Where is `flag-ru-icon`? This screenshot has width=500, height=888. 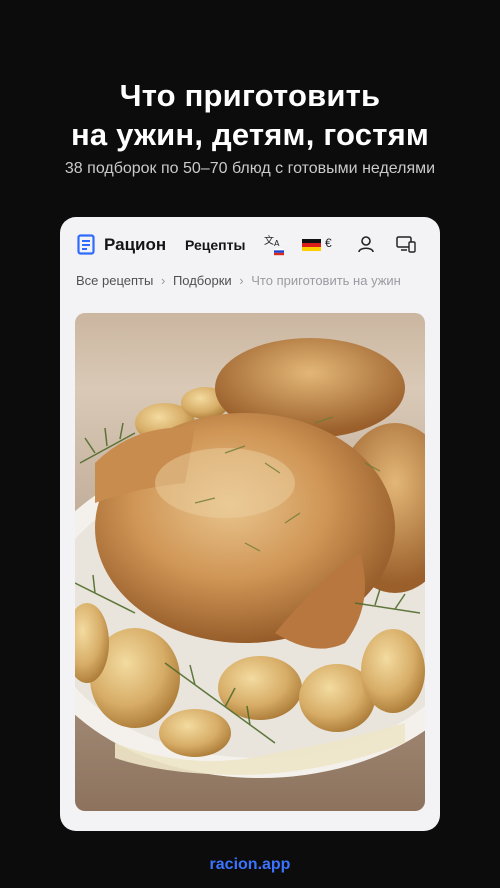
flag-ru-icon is located at coordinates (279, 251).